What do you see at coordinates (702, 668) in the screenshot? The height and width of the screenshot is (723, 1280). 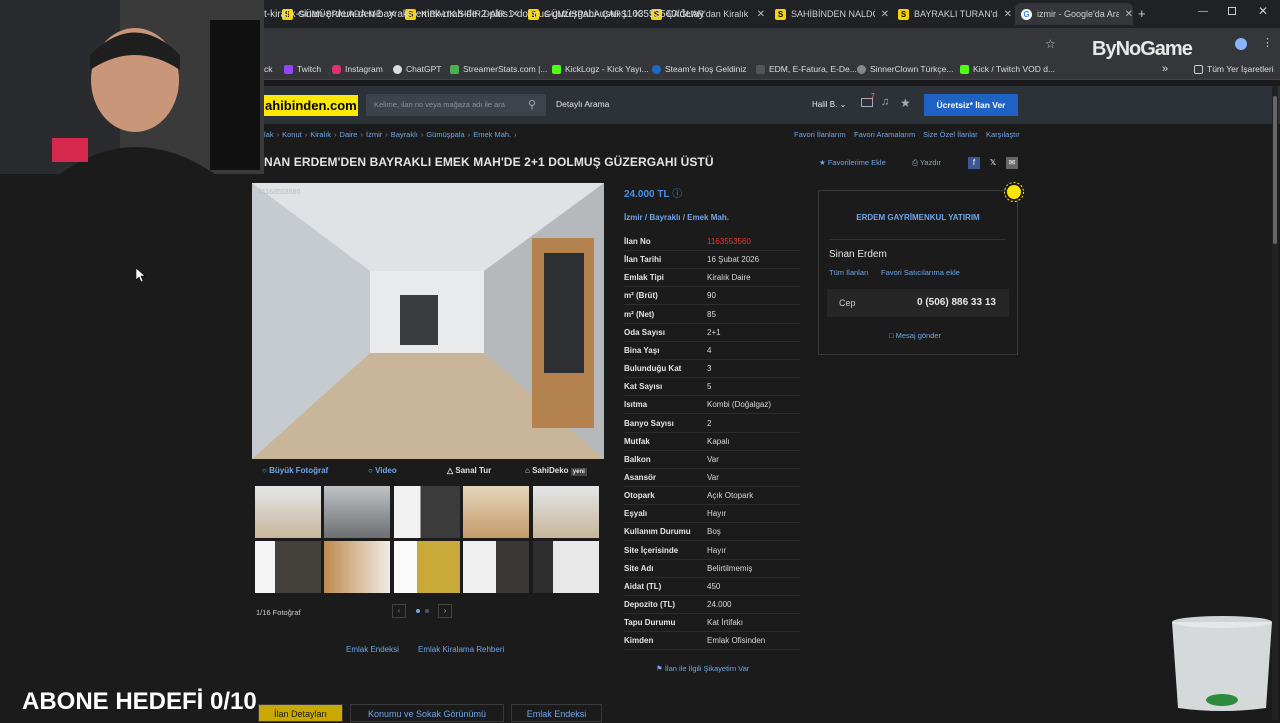 I see `complaint-link: ⚑ İlan ile İlgili Şikayetim Var` at bounding box center [702, 668].